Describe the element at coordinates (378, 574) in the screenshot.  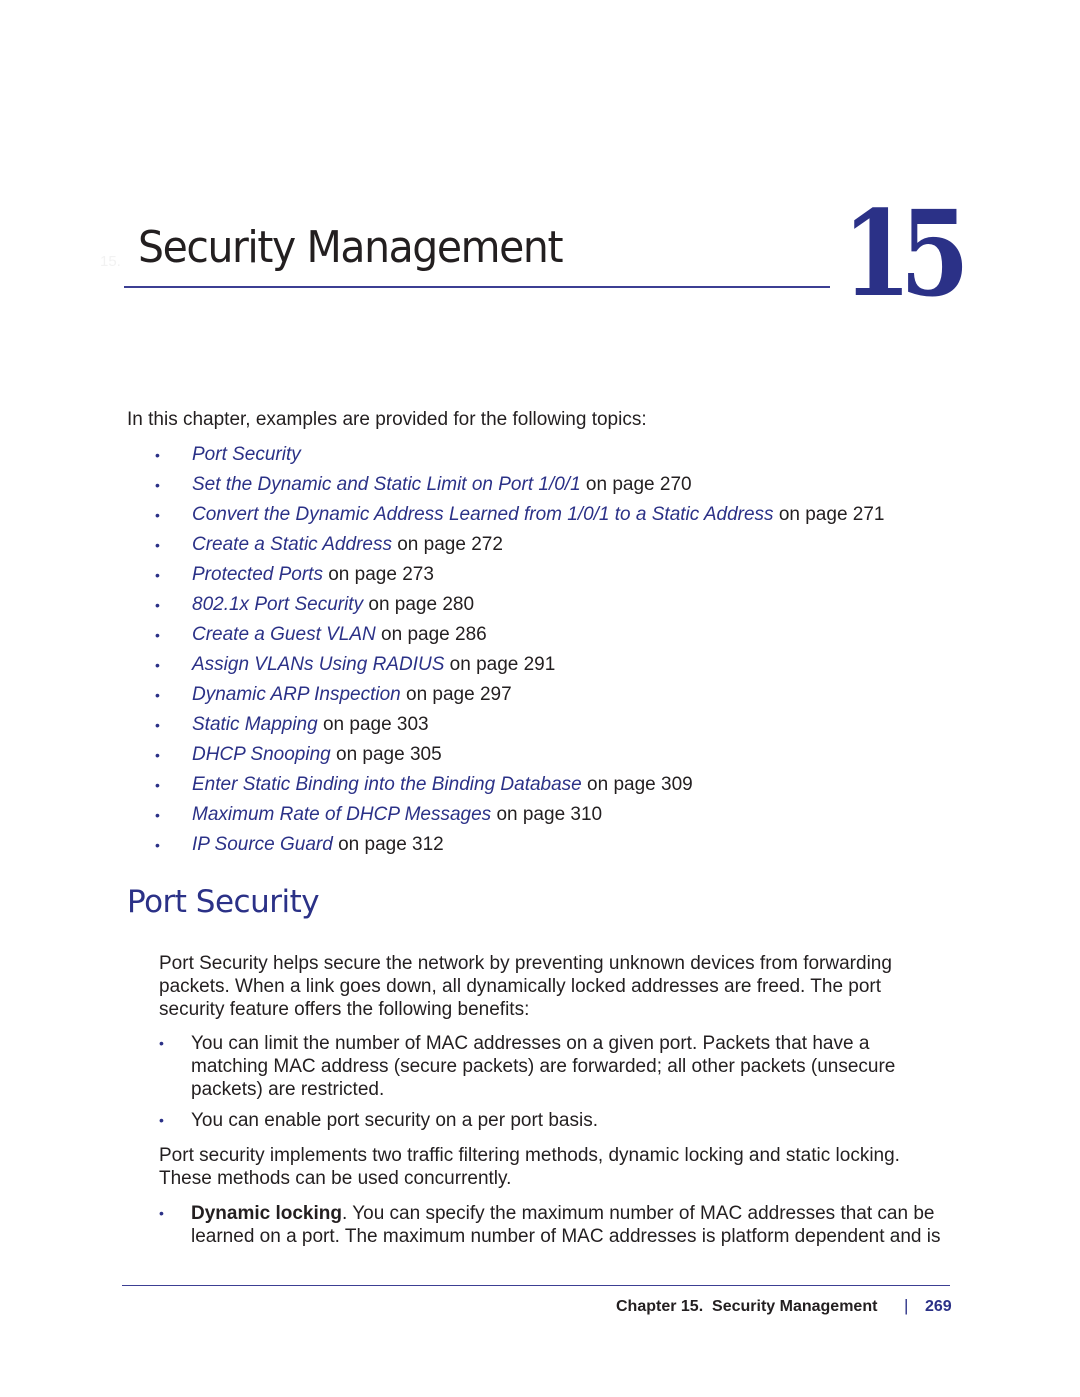
I see `topic-page-ref: on page 273` at that location.